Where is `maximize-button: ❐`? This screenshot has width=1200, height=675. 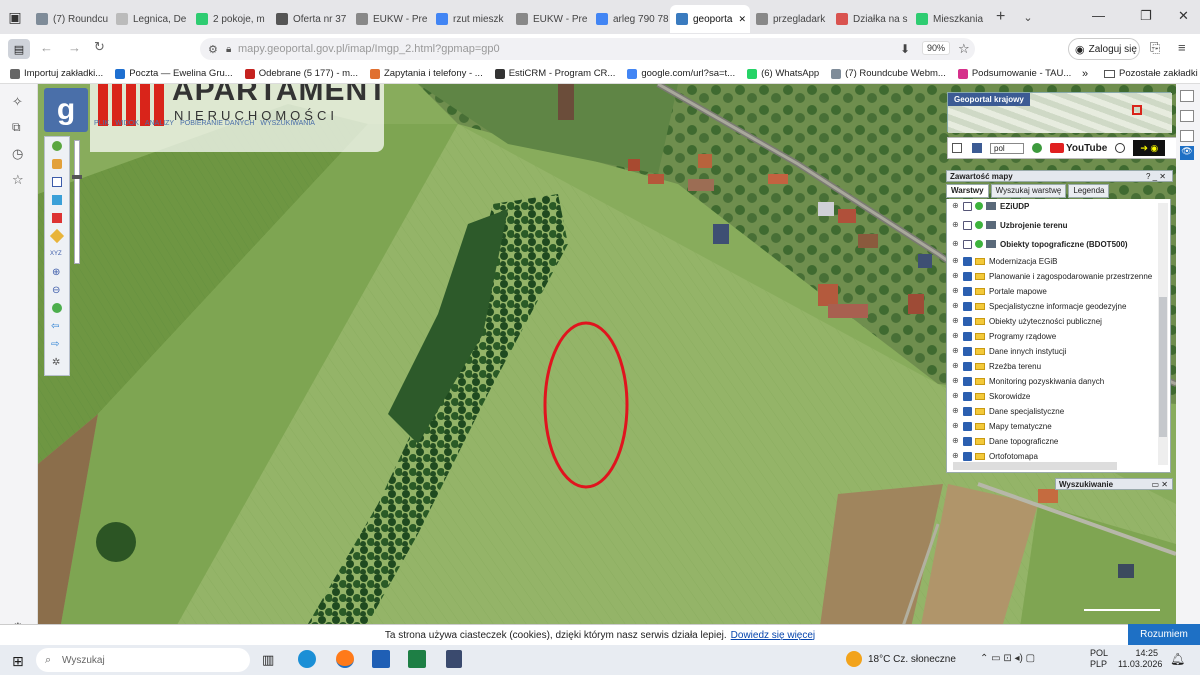
maximize-button: ❐ is located at coordinates (1146, 16).